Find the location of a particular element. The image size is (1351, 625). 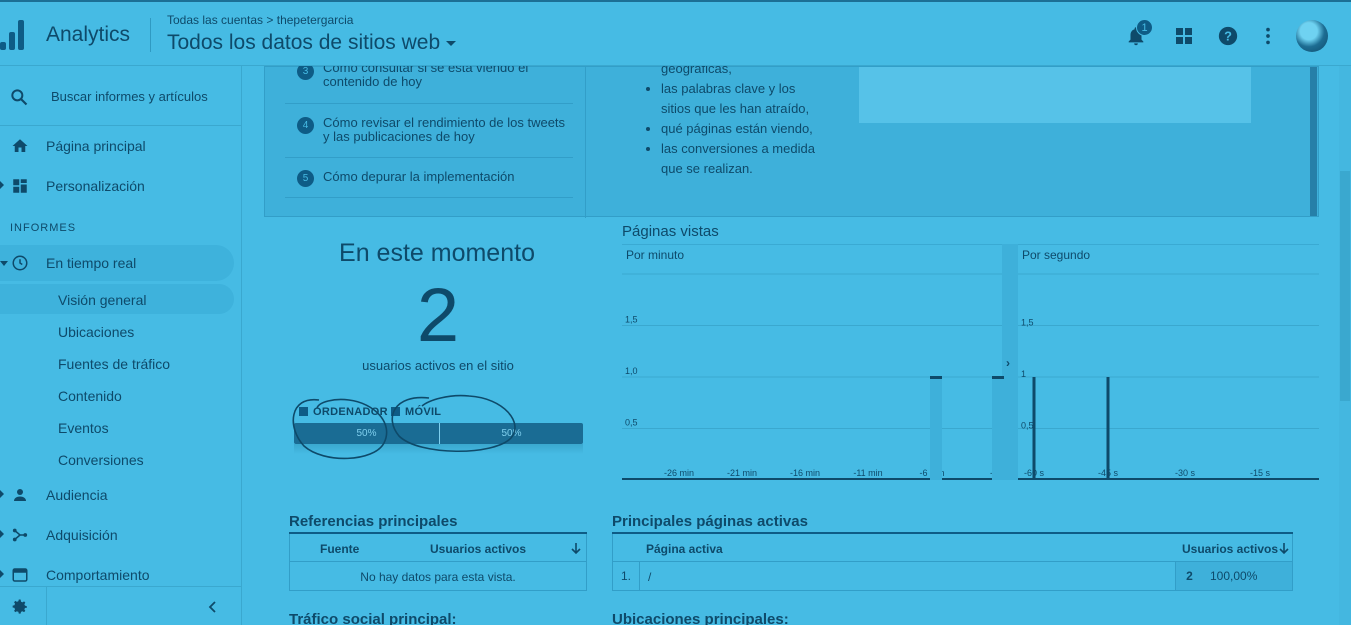

tip-number: 4 is located at coordinates (305, 125).